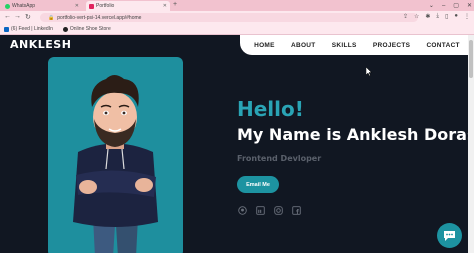  Describe the element at coordinates (279, 158) in the screenshot. I see `hero-role: Frontend Devloper` at that location.